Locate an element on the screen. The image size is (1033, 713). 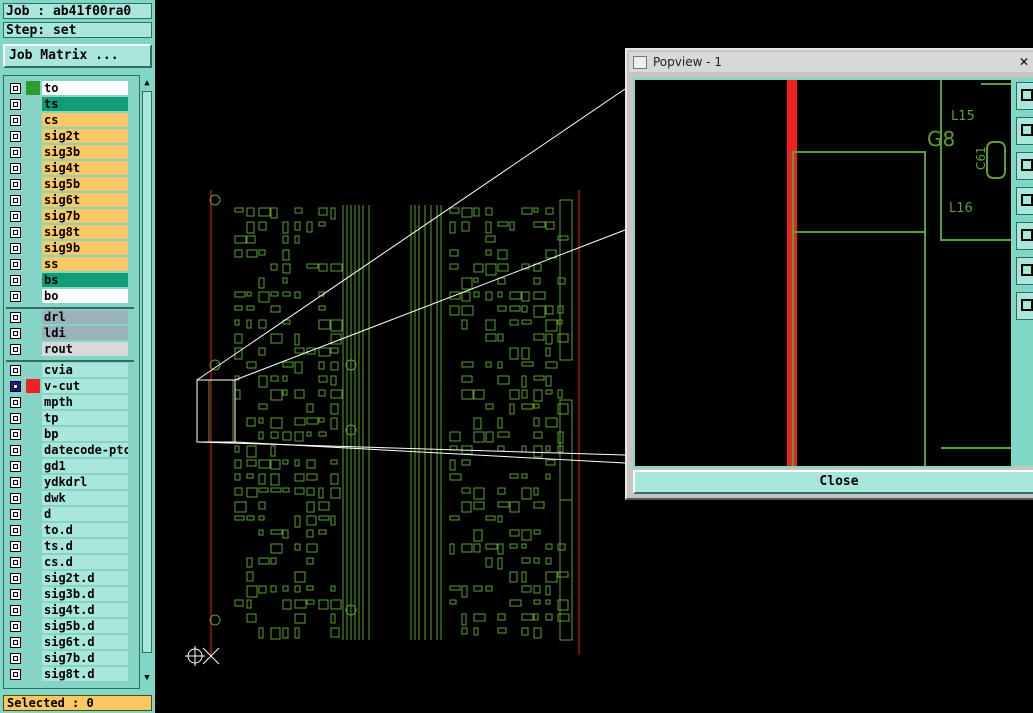
layer-name: sig8t is located at coordinates (85, 232).